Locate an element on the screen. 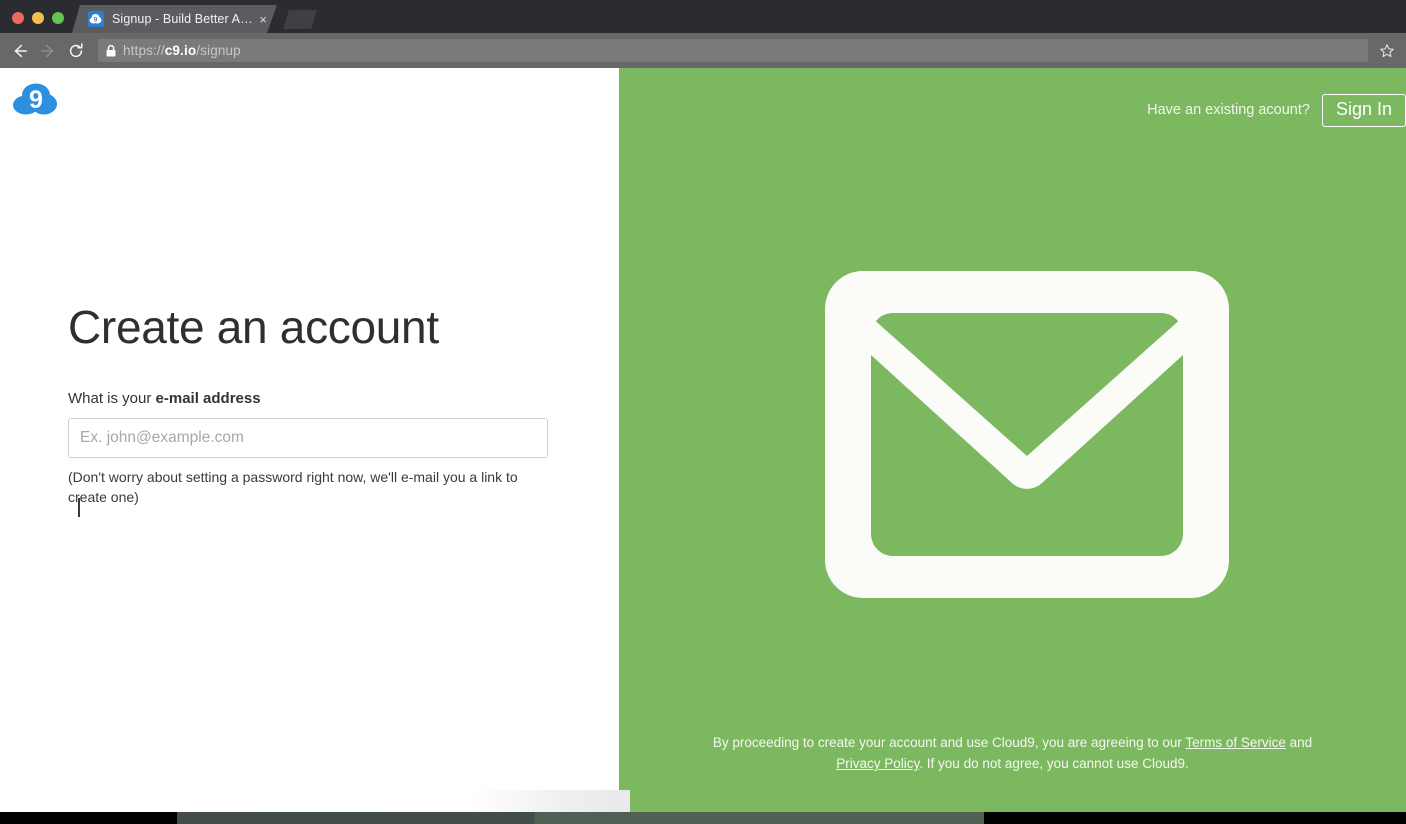 This screenshot has width=1406, height=824. lock-icon is located at coordinates (111, 50).